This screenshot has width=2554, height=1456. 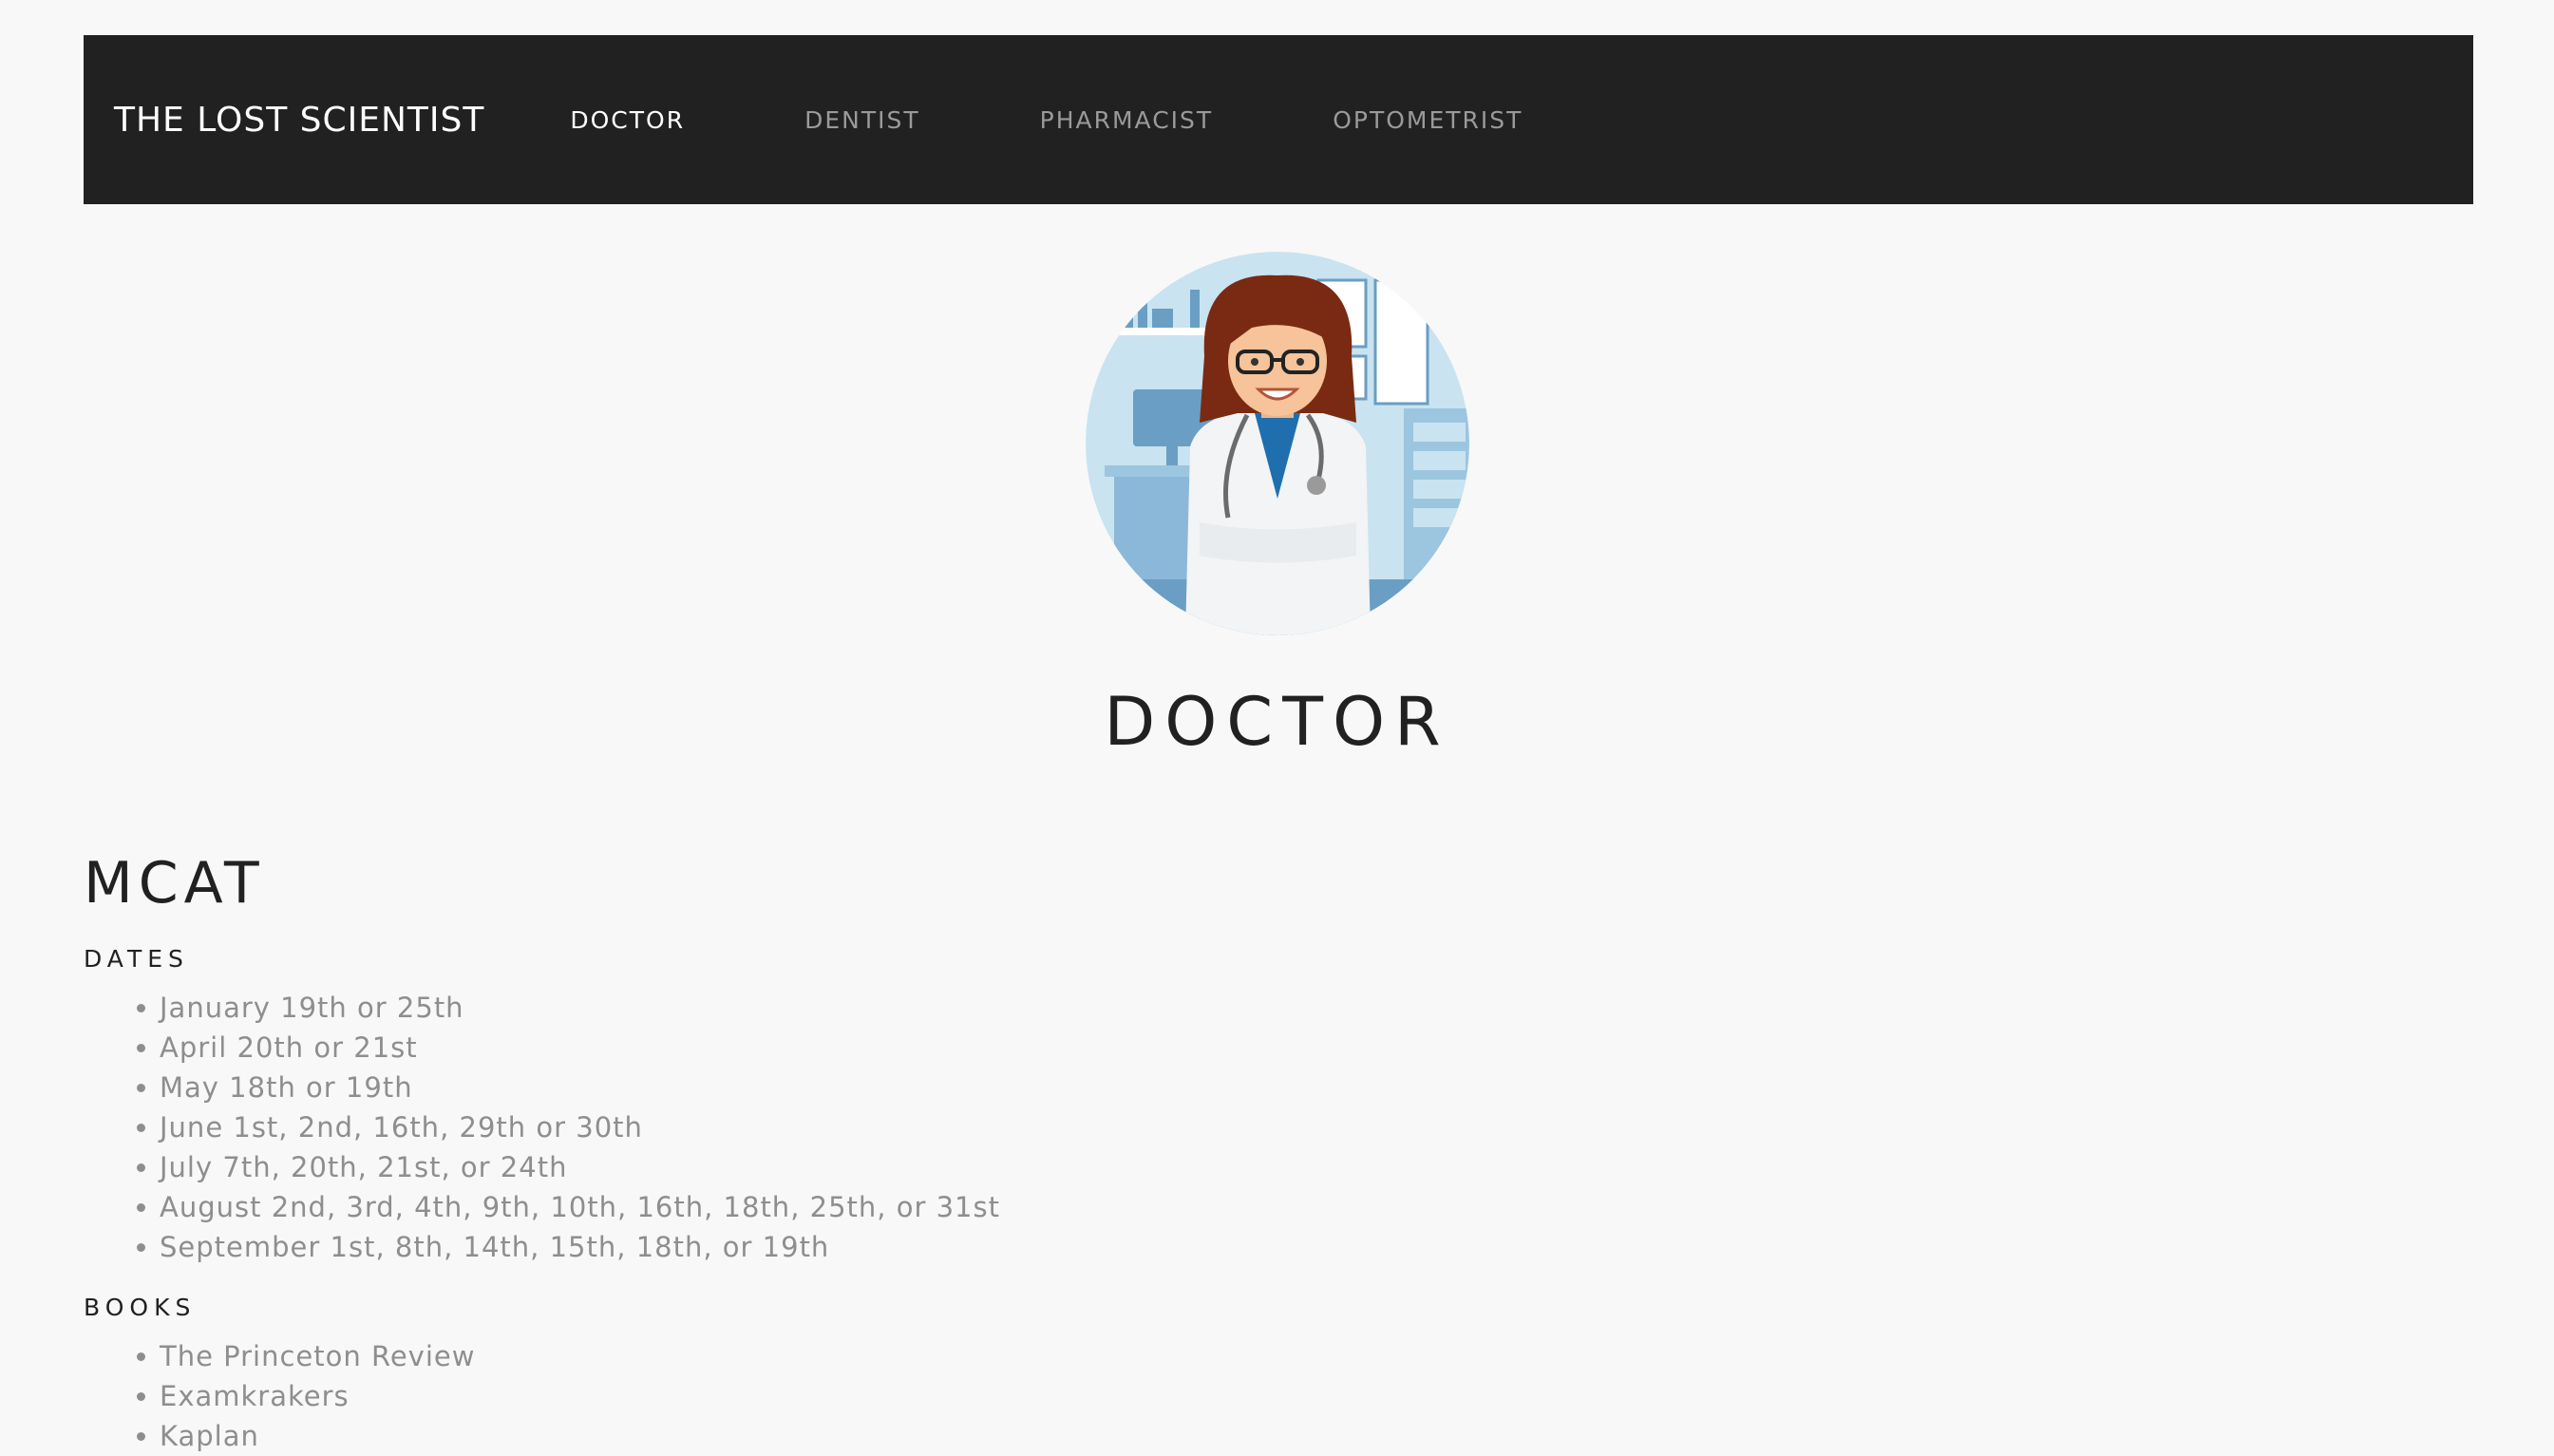 What do you see at coordinates (136, 959) in the screenshot?
I see `dates-heading: DATES` at bounding box center [136, 959].